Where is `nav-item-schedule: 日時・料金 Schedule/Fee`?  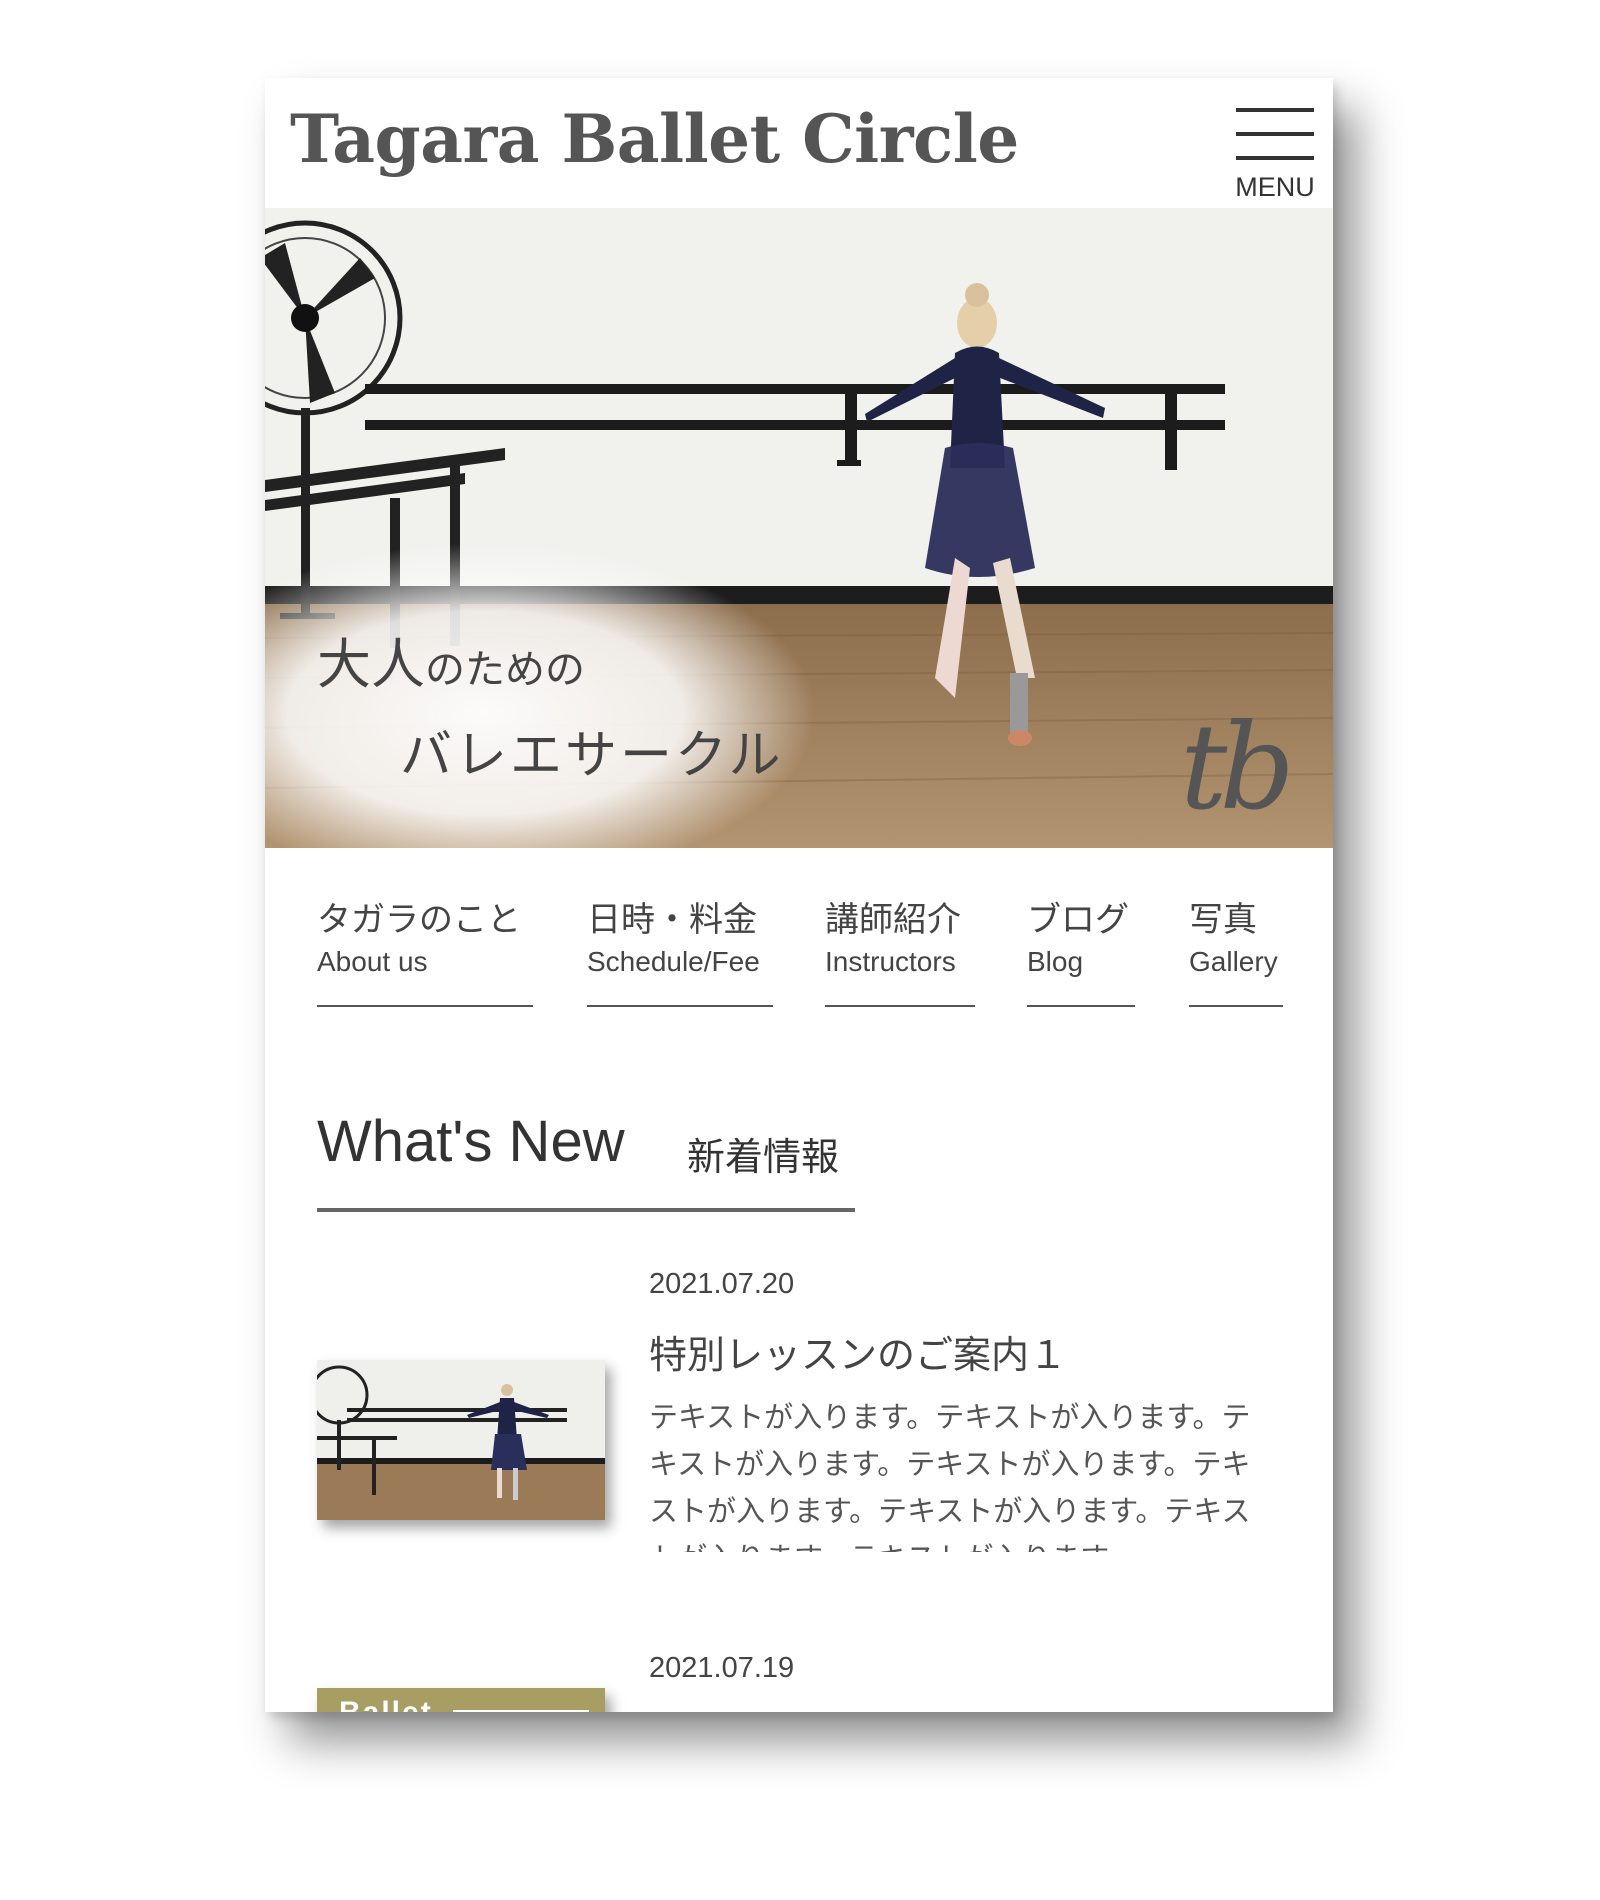 nav-item-schedule: 日時・料金 Schedule/Fee is located at coordinates (680, 927).